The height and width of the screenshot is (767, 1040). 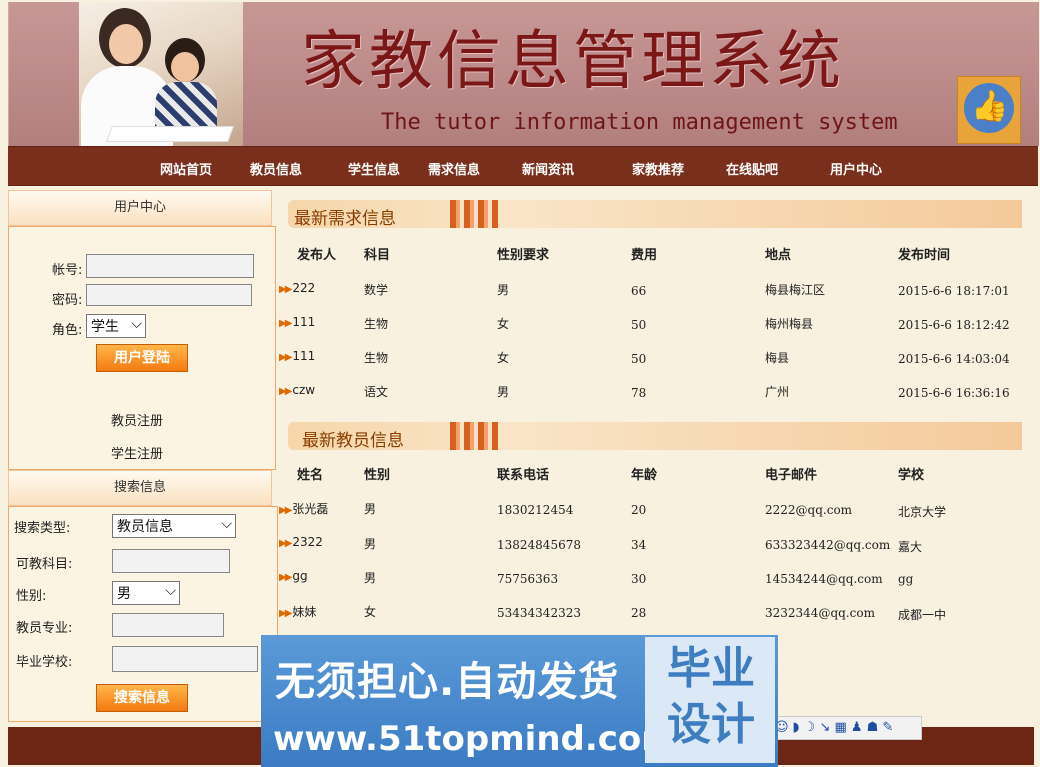 I want to click on nav-home: 网站首页, so click(x=186, y=168).